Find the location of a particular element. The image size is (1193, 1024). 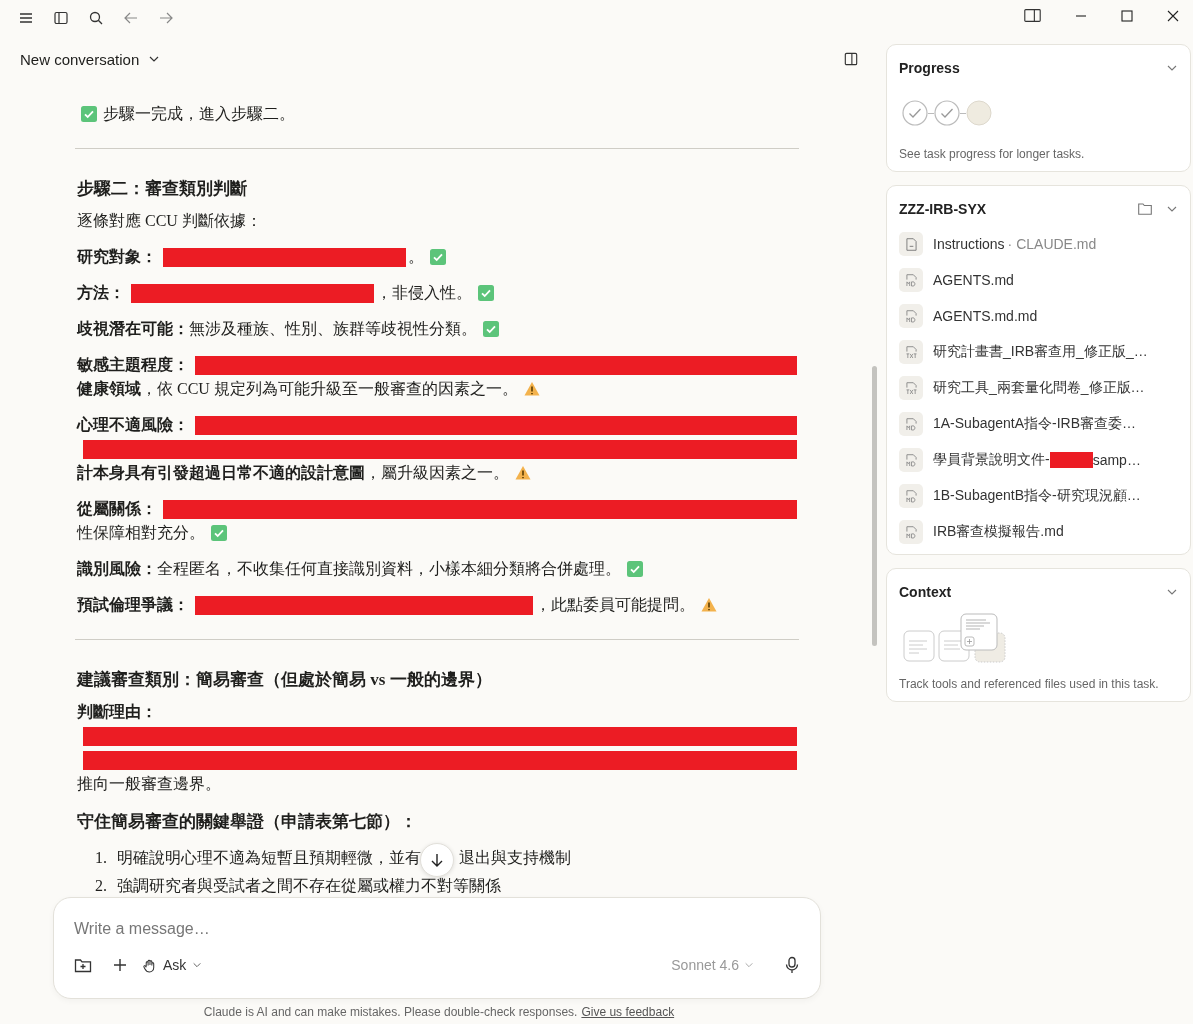

file-item: IRB審查模擬報告.md is located at coordinates (1038, 532).